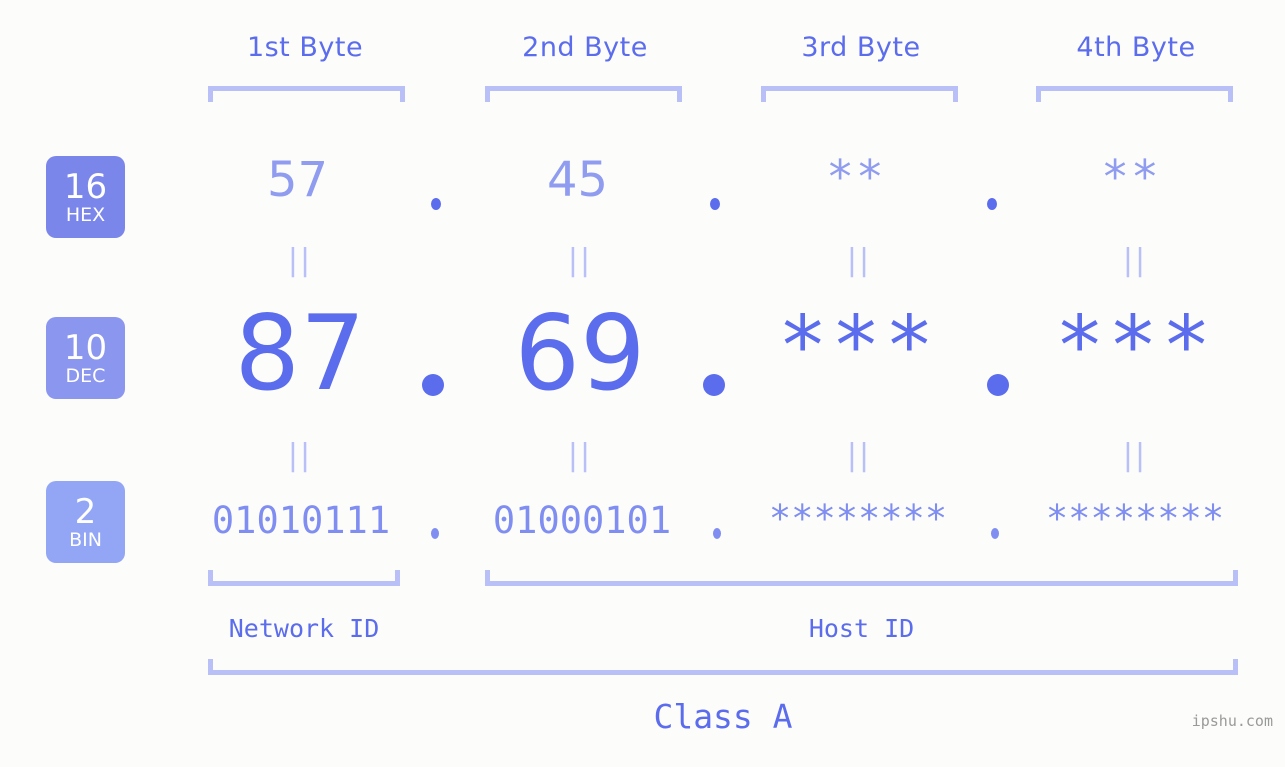 This screenshot has height=767, width=1285. Describe the element at coordinates (1135, 346) in the screenshot. I see `dec-byte-4: ***` at that location.